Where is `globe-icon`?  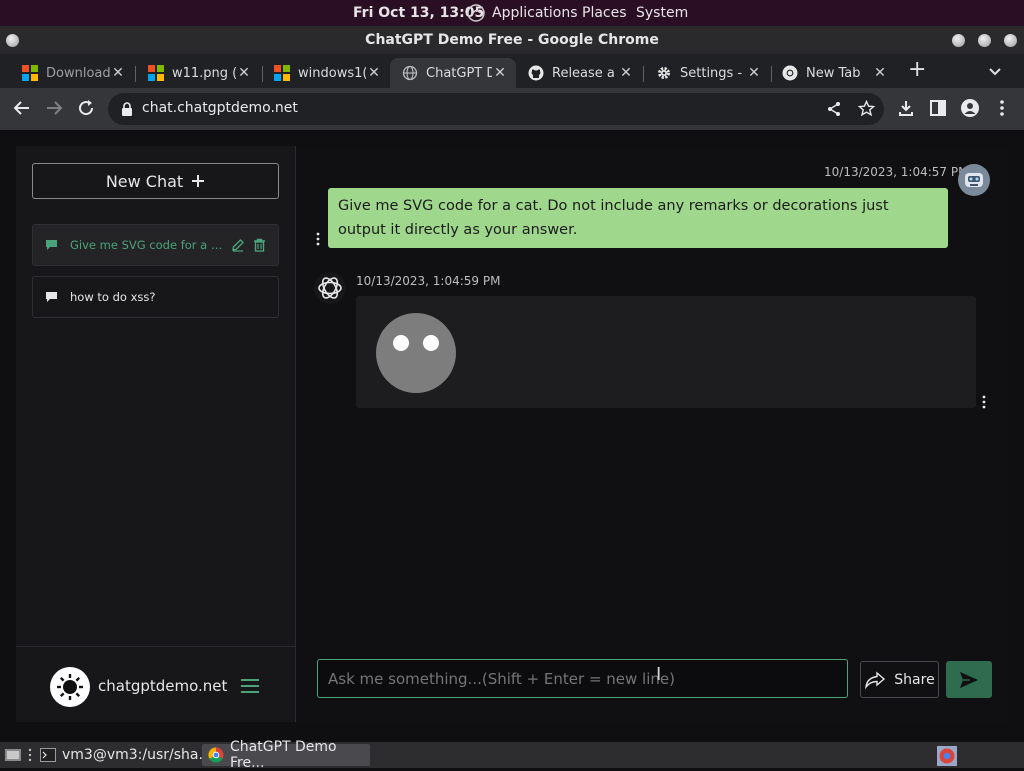
globe-icon is located at coordinates (410, 73).